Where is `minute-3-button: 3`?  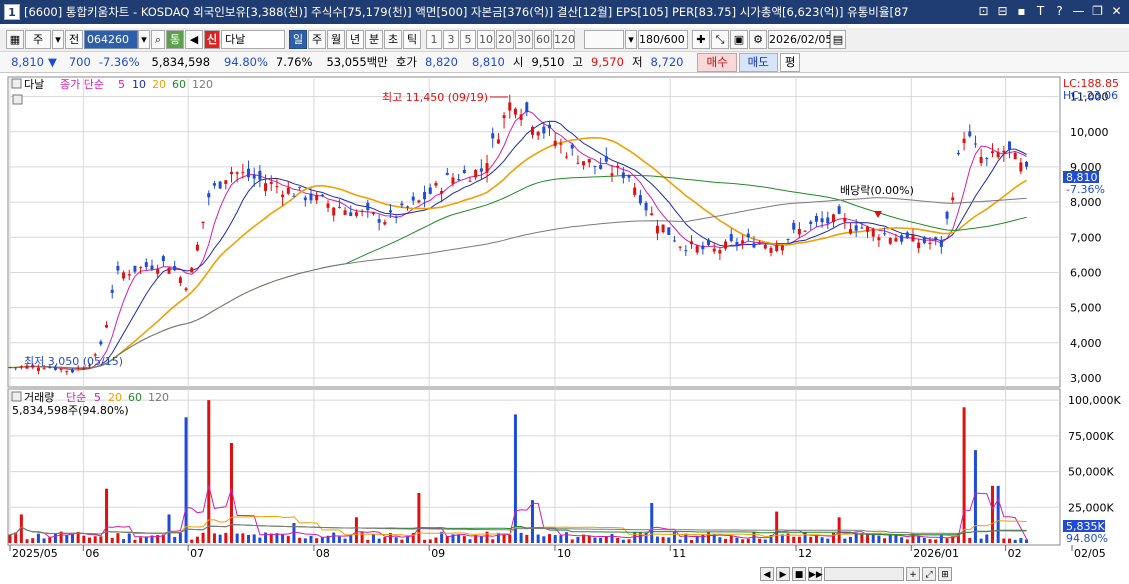
minute-3-button: 3 is located at coordinates (451, 39).